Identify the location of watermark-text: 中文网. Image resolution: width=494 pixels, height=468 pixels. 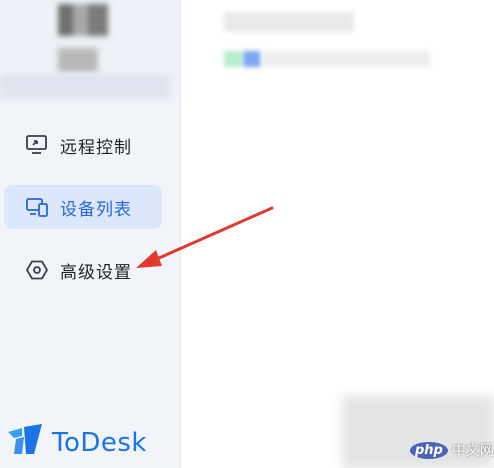
(472, 451).